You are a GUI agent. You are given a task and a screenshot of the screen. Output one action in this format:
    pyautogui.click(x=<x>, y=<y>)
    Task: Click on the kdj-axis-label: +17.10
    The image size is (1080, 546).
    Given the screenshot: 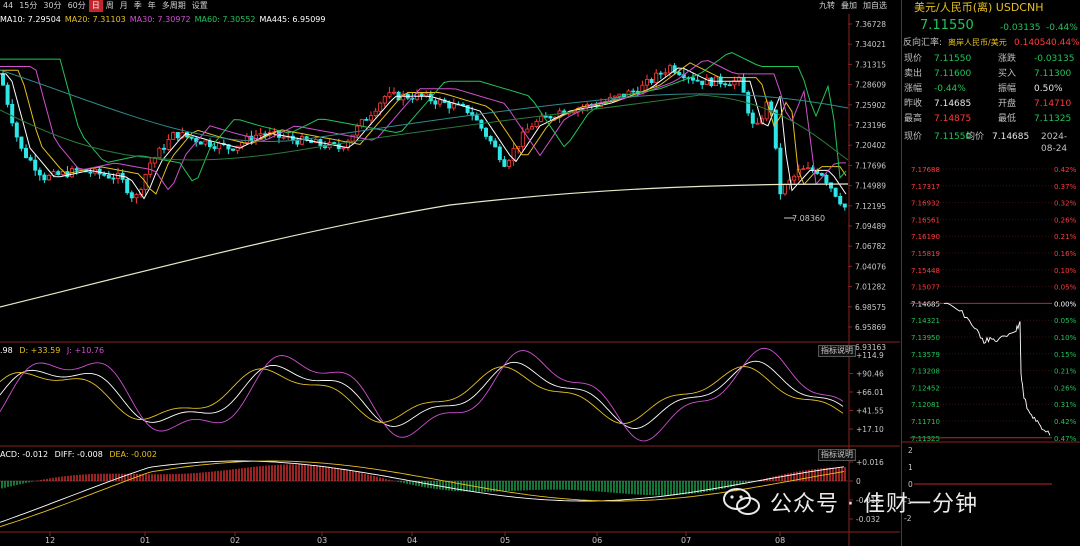 What is the action you would take?
    pyautogui.click(x=870, y=429)
    